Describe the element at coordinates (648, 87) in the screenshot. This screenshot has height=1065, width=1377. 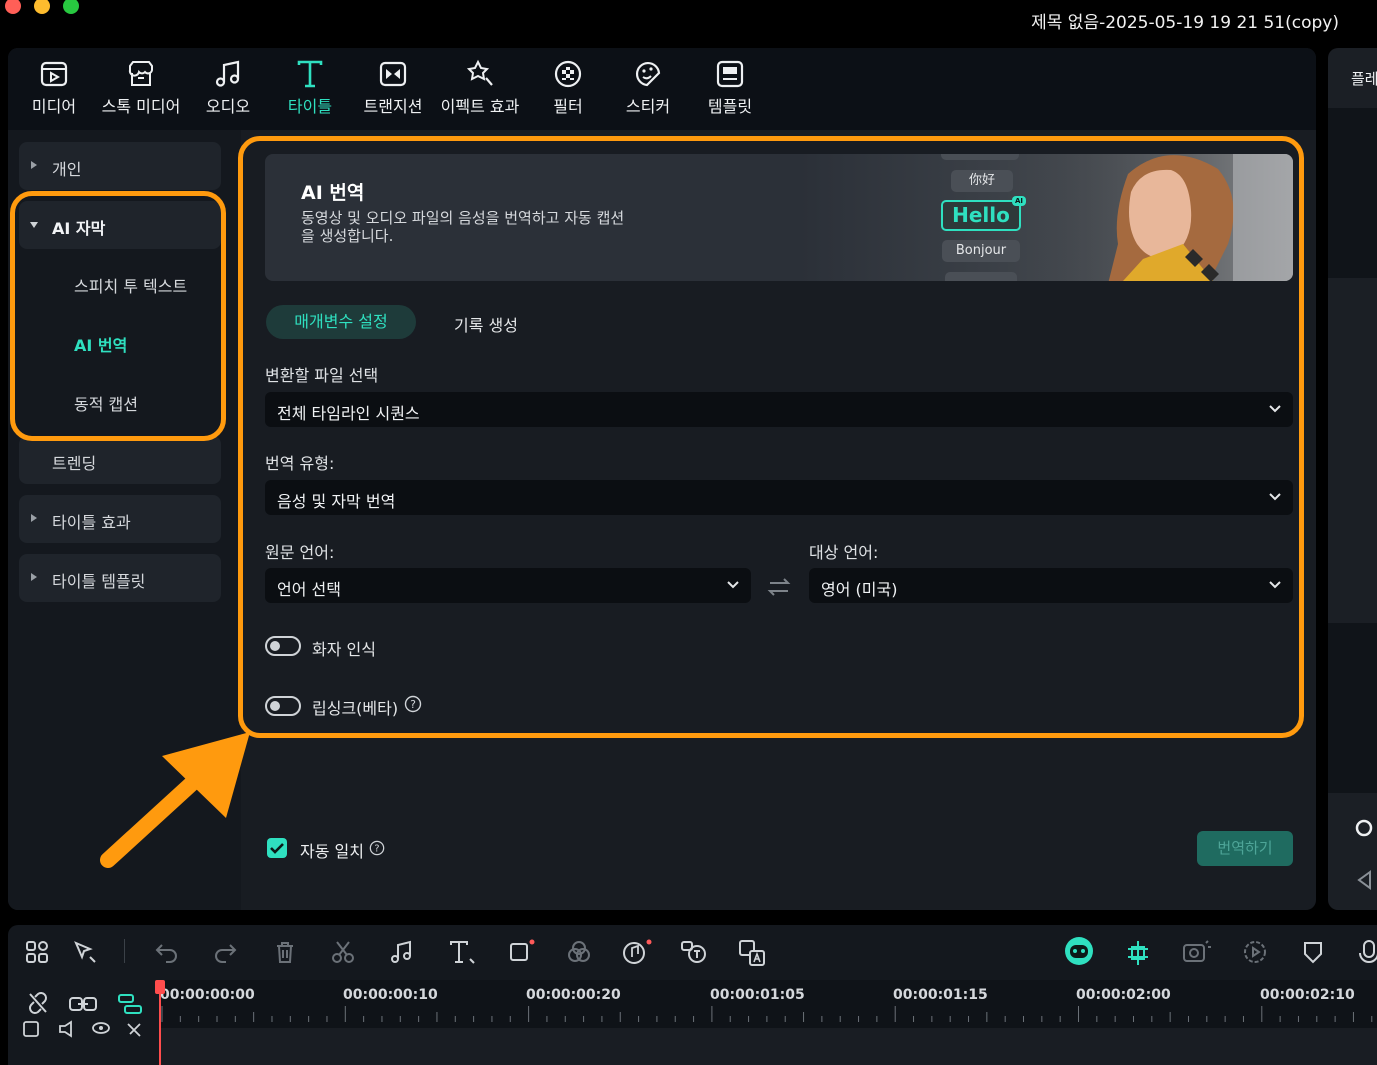
I see `toolbar-sticker: 스티커` at that location.